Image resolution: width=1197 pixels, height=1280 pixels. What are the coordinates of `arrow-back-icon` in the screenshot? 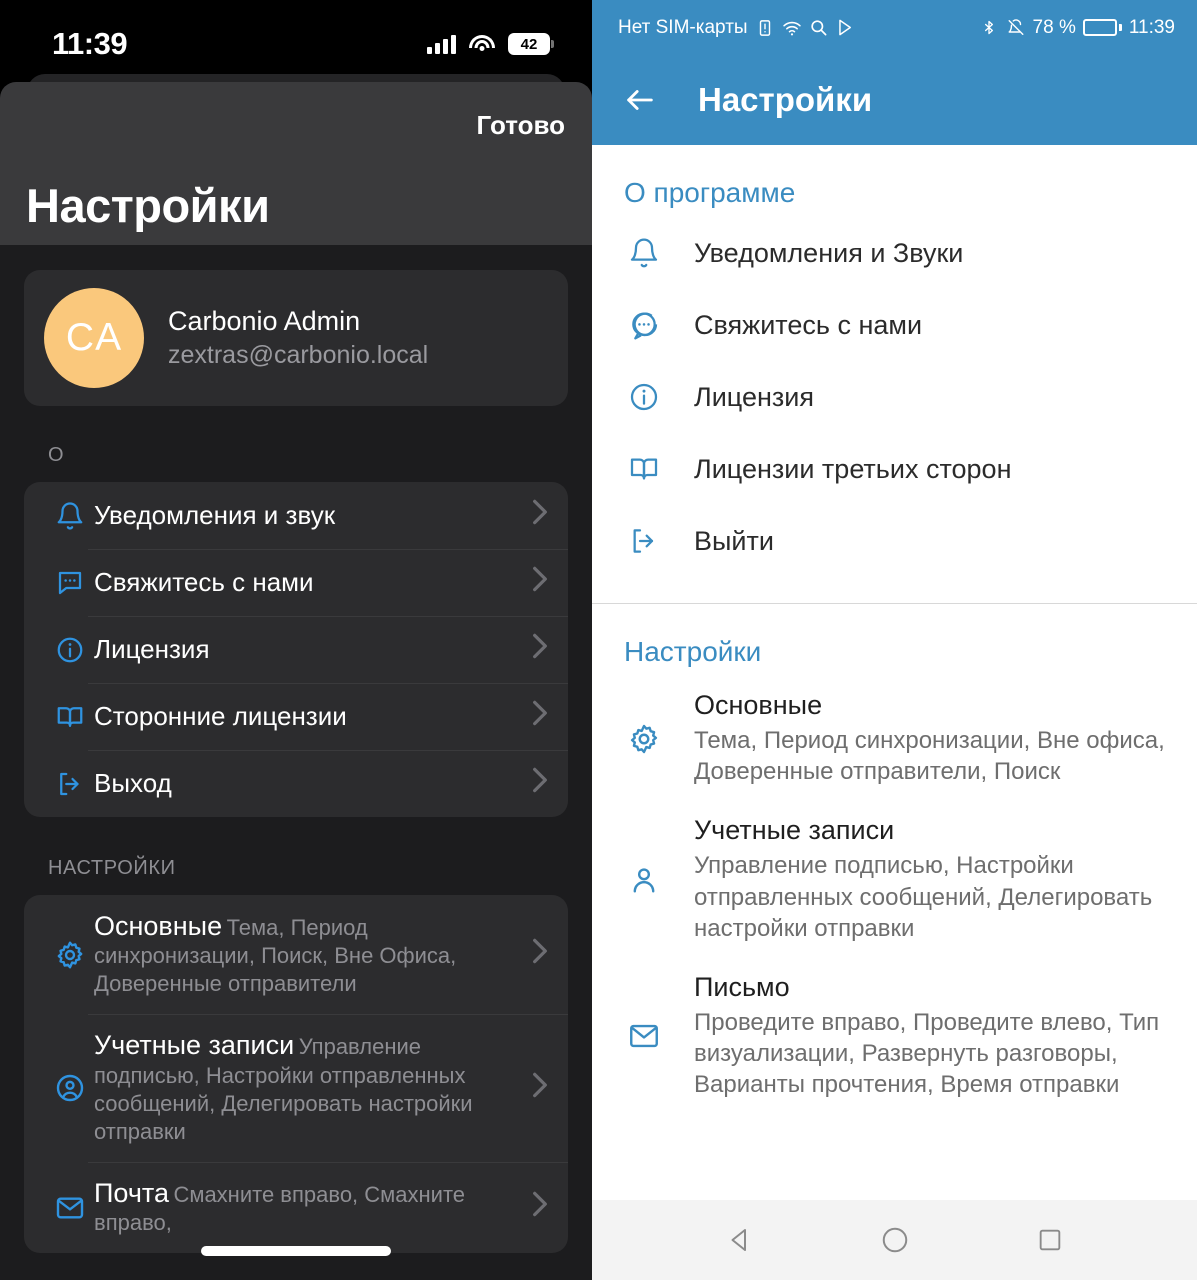 It's located at (640, 100).